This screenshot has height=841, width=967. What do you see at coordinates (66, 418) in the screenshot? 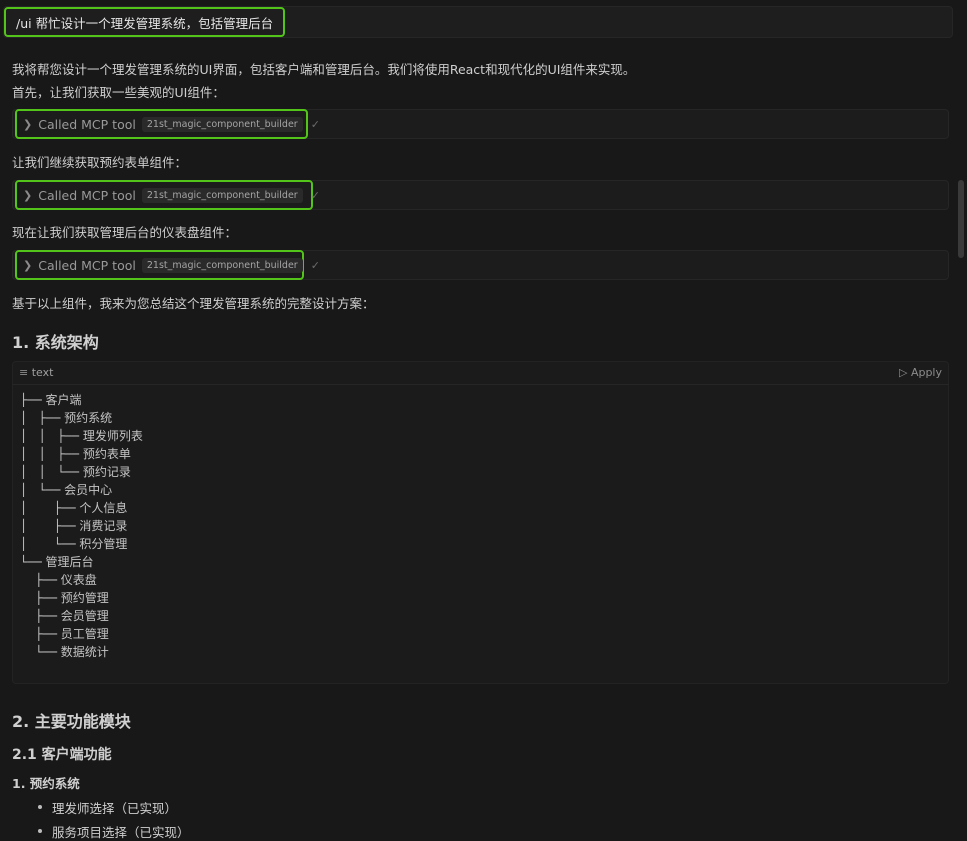
I see `tree-line: │ ├── 预约系统` at bounding box center [66, 418].